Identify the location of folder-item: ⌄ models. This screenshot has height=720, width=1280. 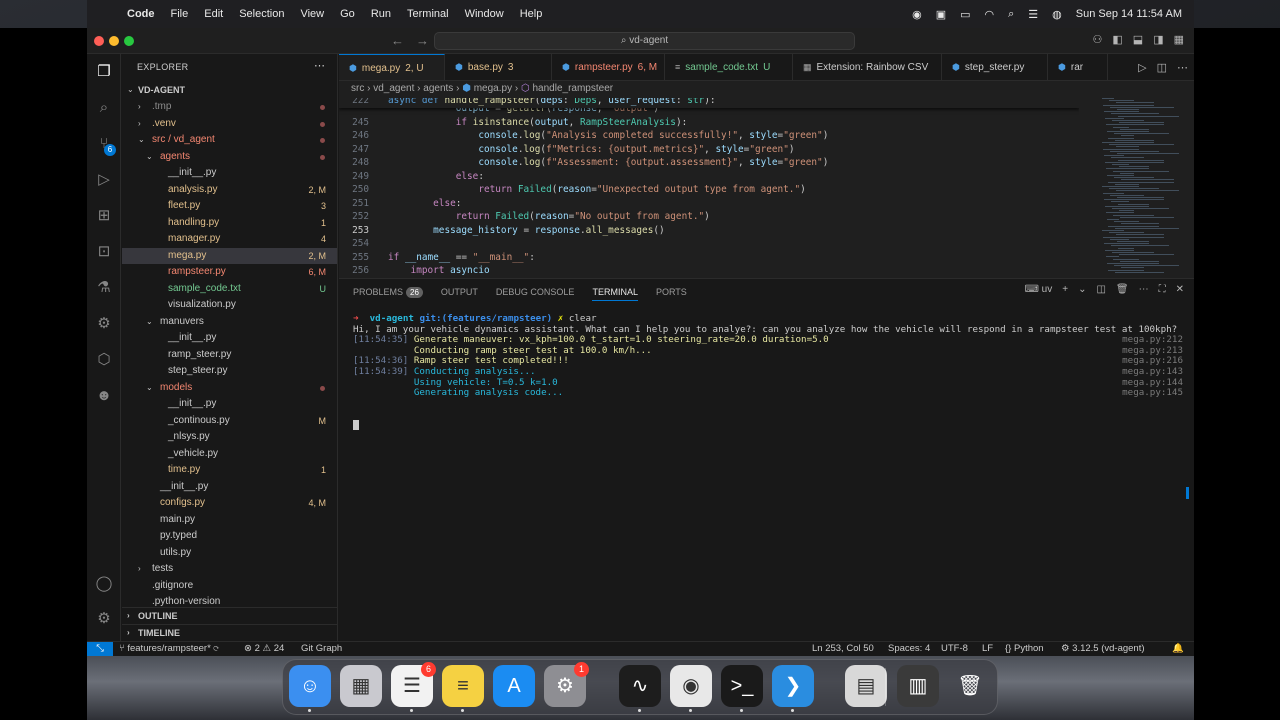
(229, 388).